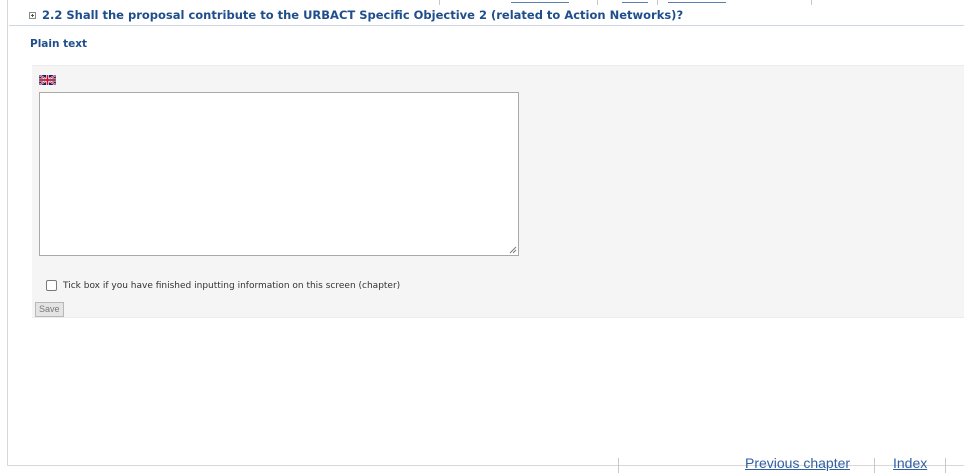 This screenshot has height=474, width=964. I want to click on previous-chapter-link: Previous chapter, so click(797, 463).